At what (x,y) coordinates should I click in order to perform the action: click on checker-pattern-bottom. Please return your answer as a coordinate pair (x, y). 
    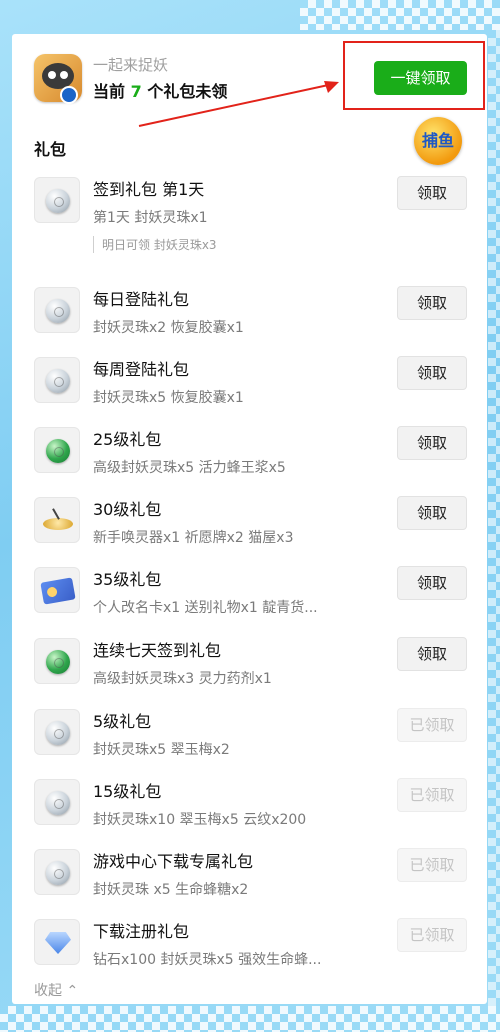
    Looking at the image, I should click on (250, 1019).